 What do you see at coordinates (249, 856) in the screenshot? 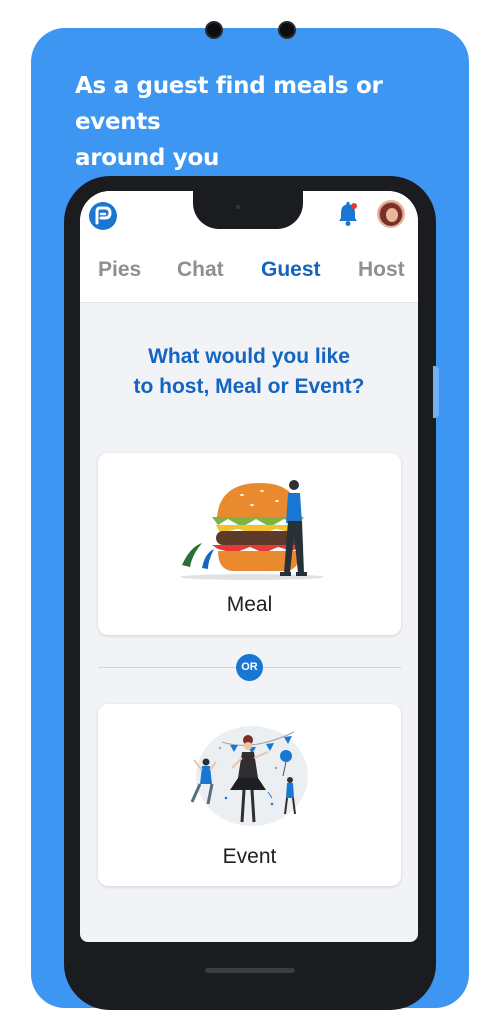
I see `event-label: Event` at bounding box center [249, 856].